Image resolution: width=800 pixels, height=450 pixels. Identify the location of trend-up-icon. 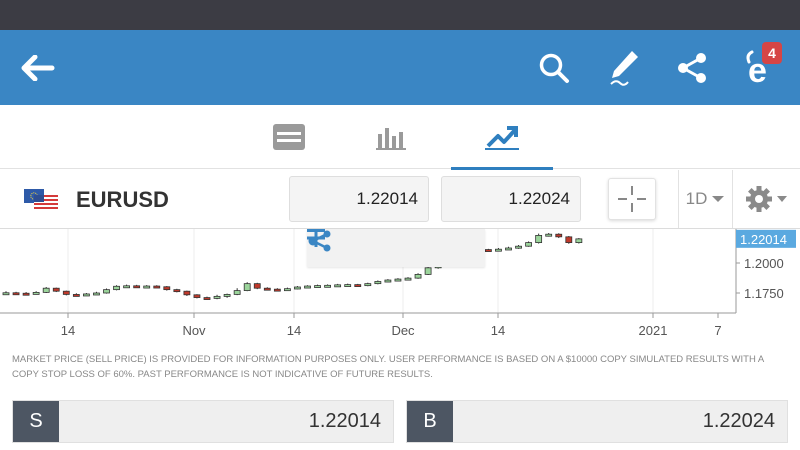
(502, 138).